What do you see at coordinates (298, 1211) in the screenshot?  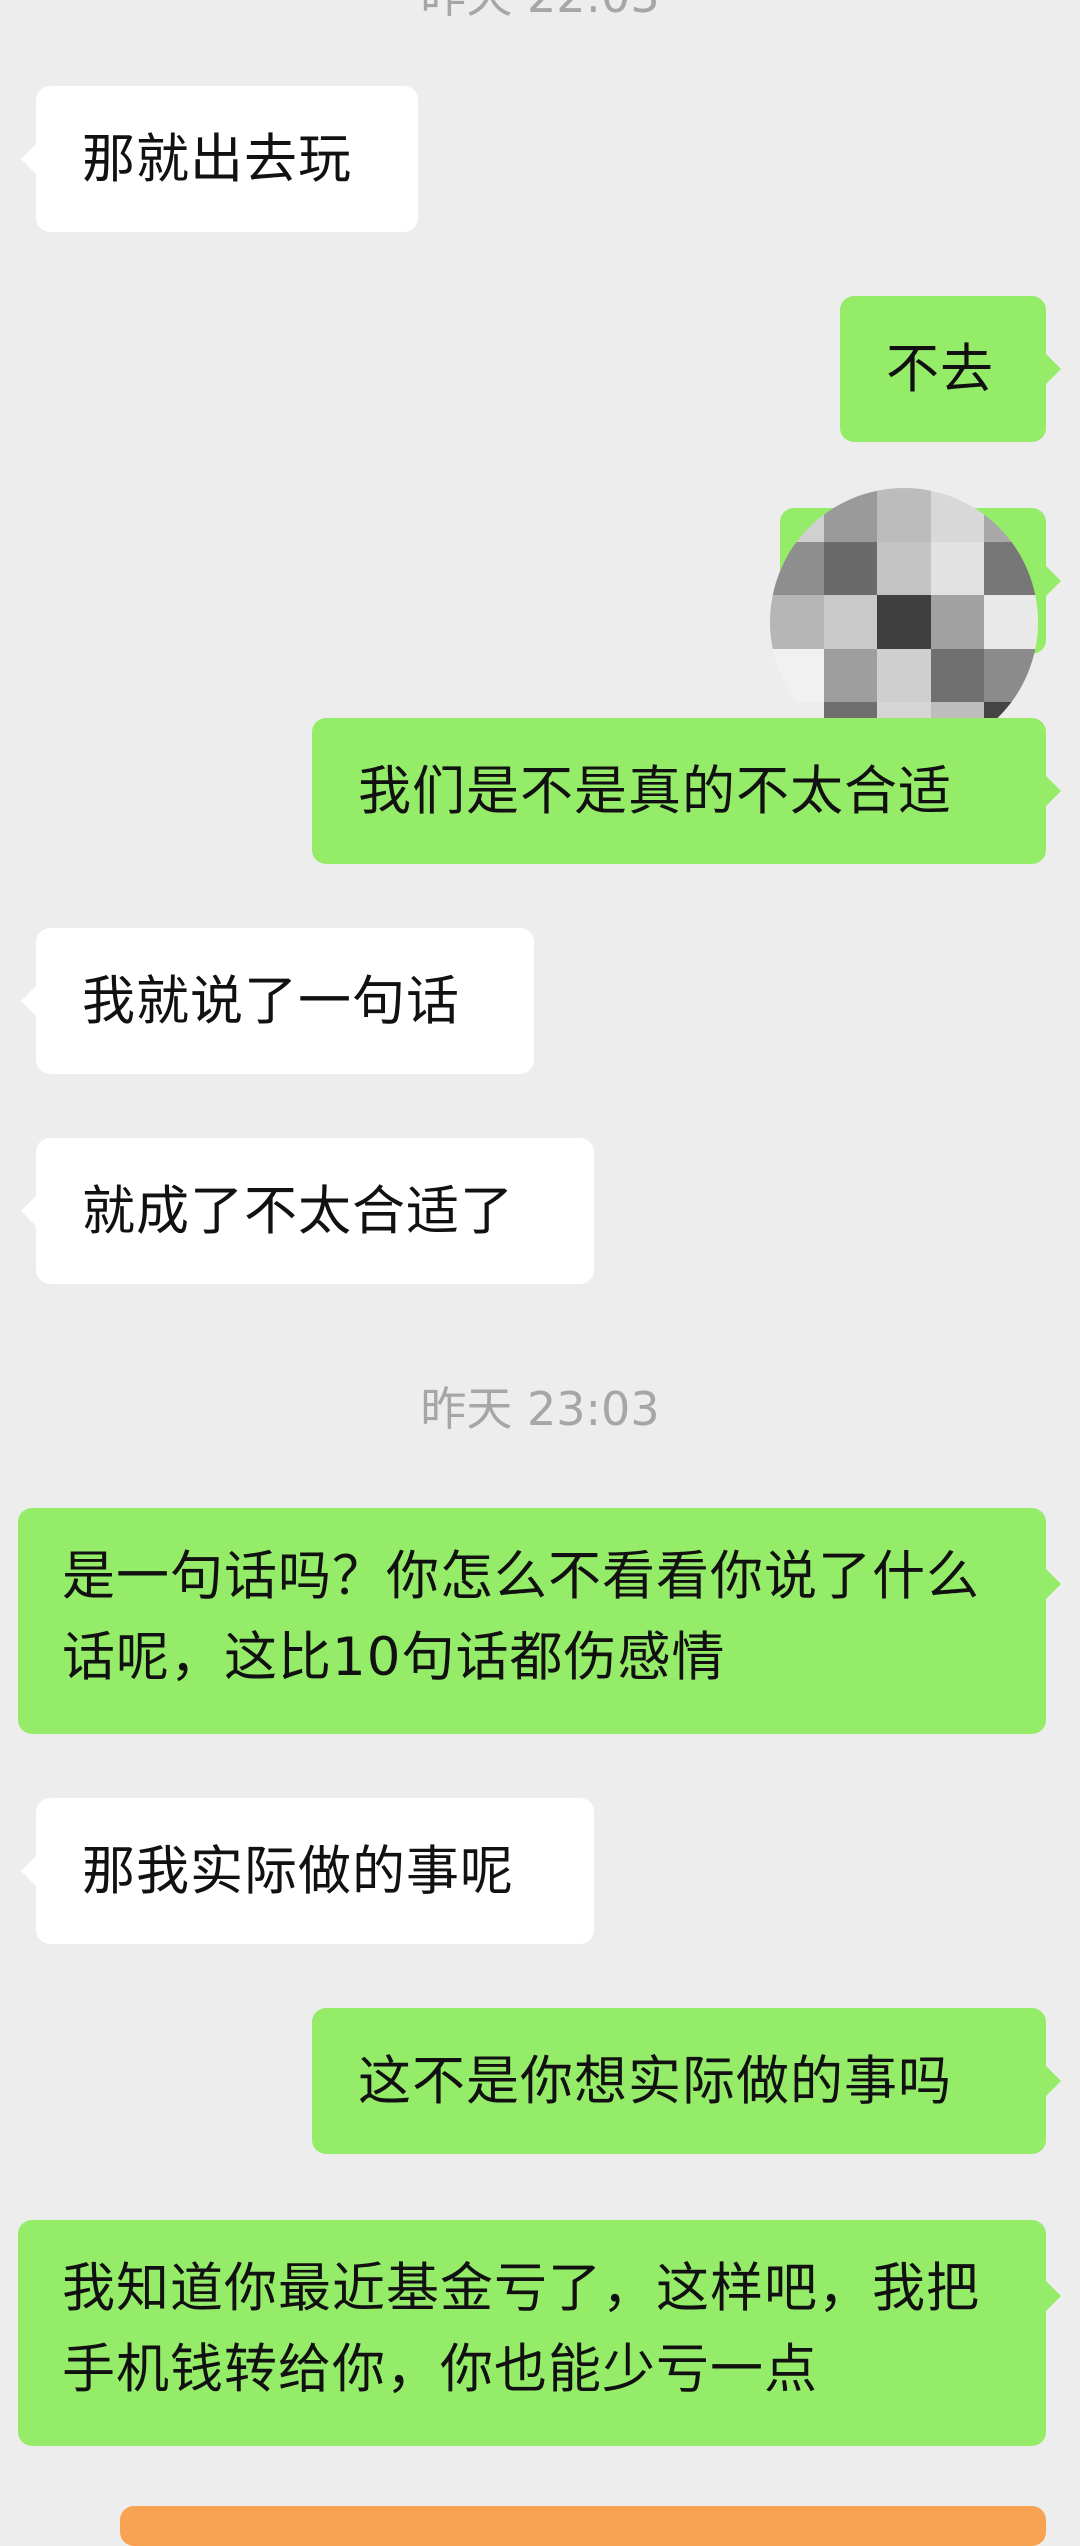 I see `message-text: 就成了不太合适了` at bounding box center [298, 1211].